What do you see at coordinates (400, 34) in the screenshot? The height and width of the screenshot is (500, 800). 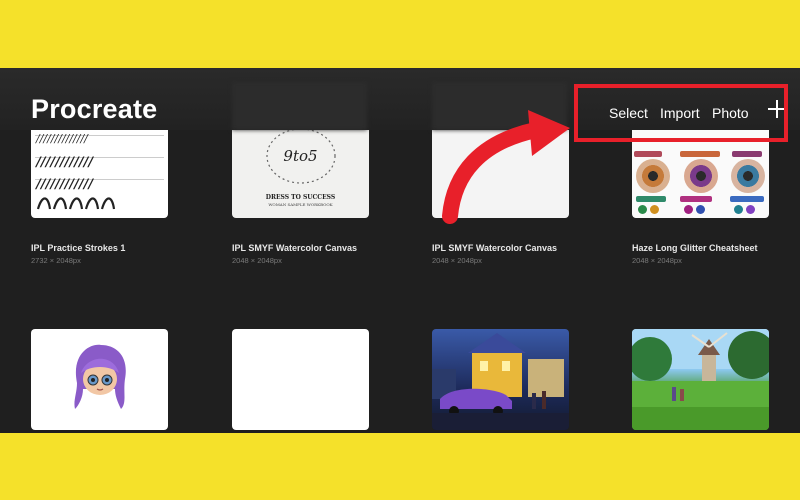 I see `top-yellow-band` at bounding box center [400, 34].